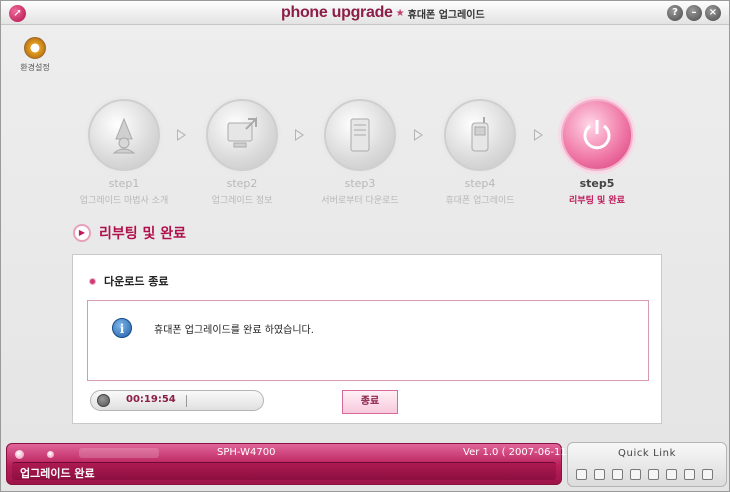 This screenshot has height=492, width=730. What do you see at coordinates (17, 13) in the screenshot?
I see `app-logo-icon: ↗` at bounding box center [17, 13].